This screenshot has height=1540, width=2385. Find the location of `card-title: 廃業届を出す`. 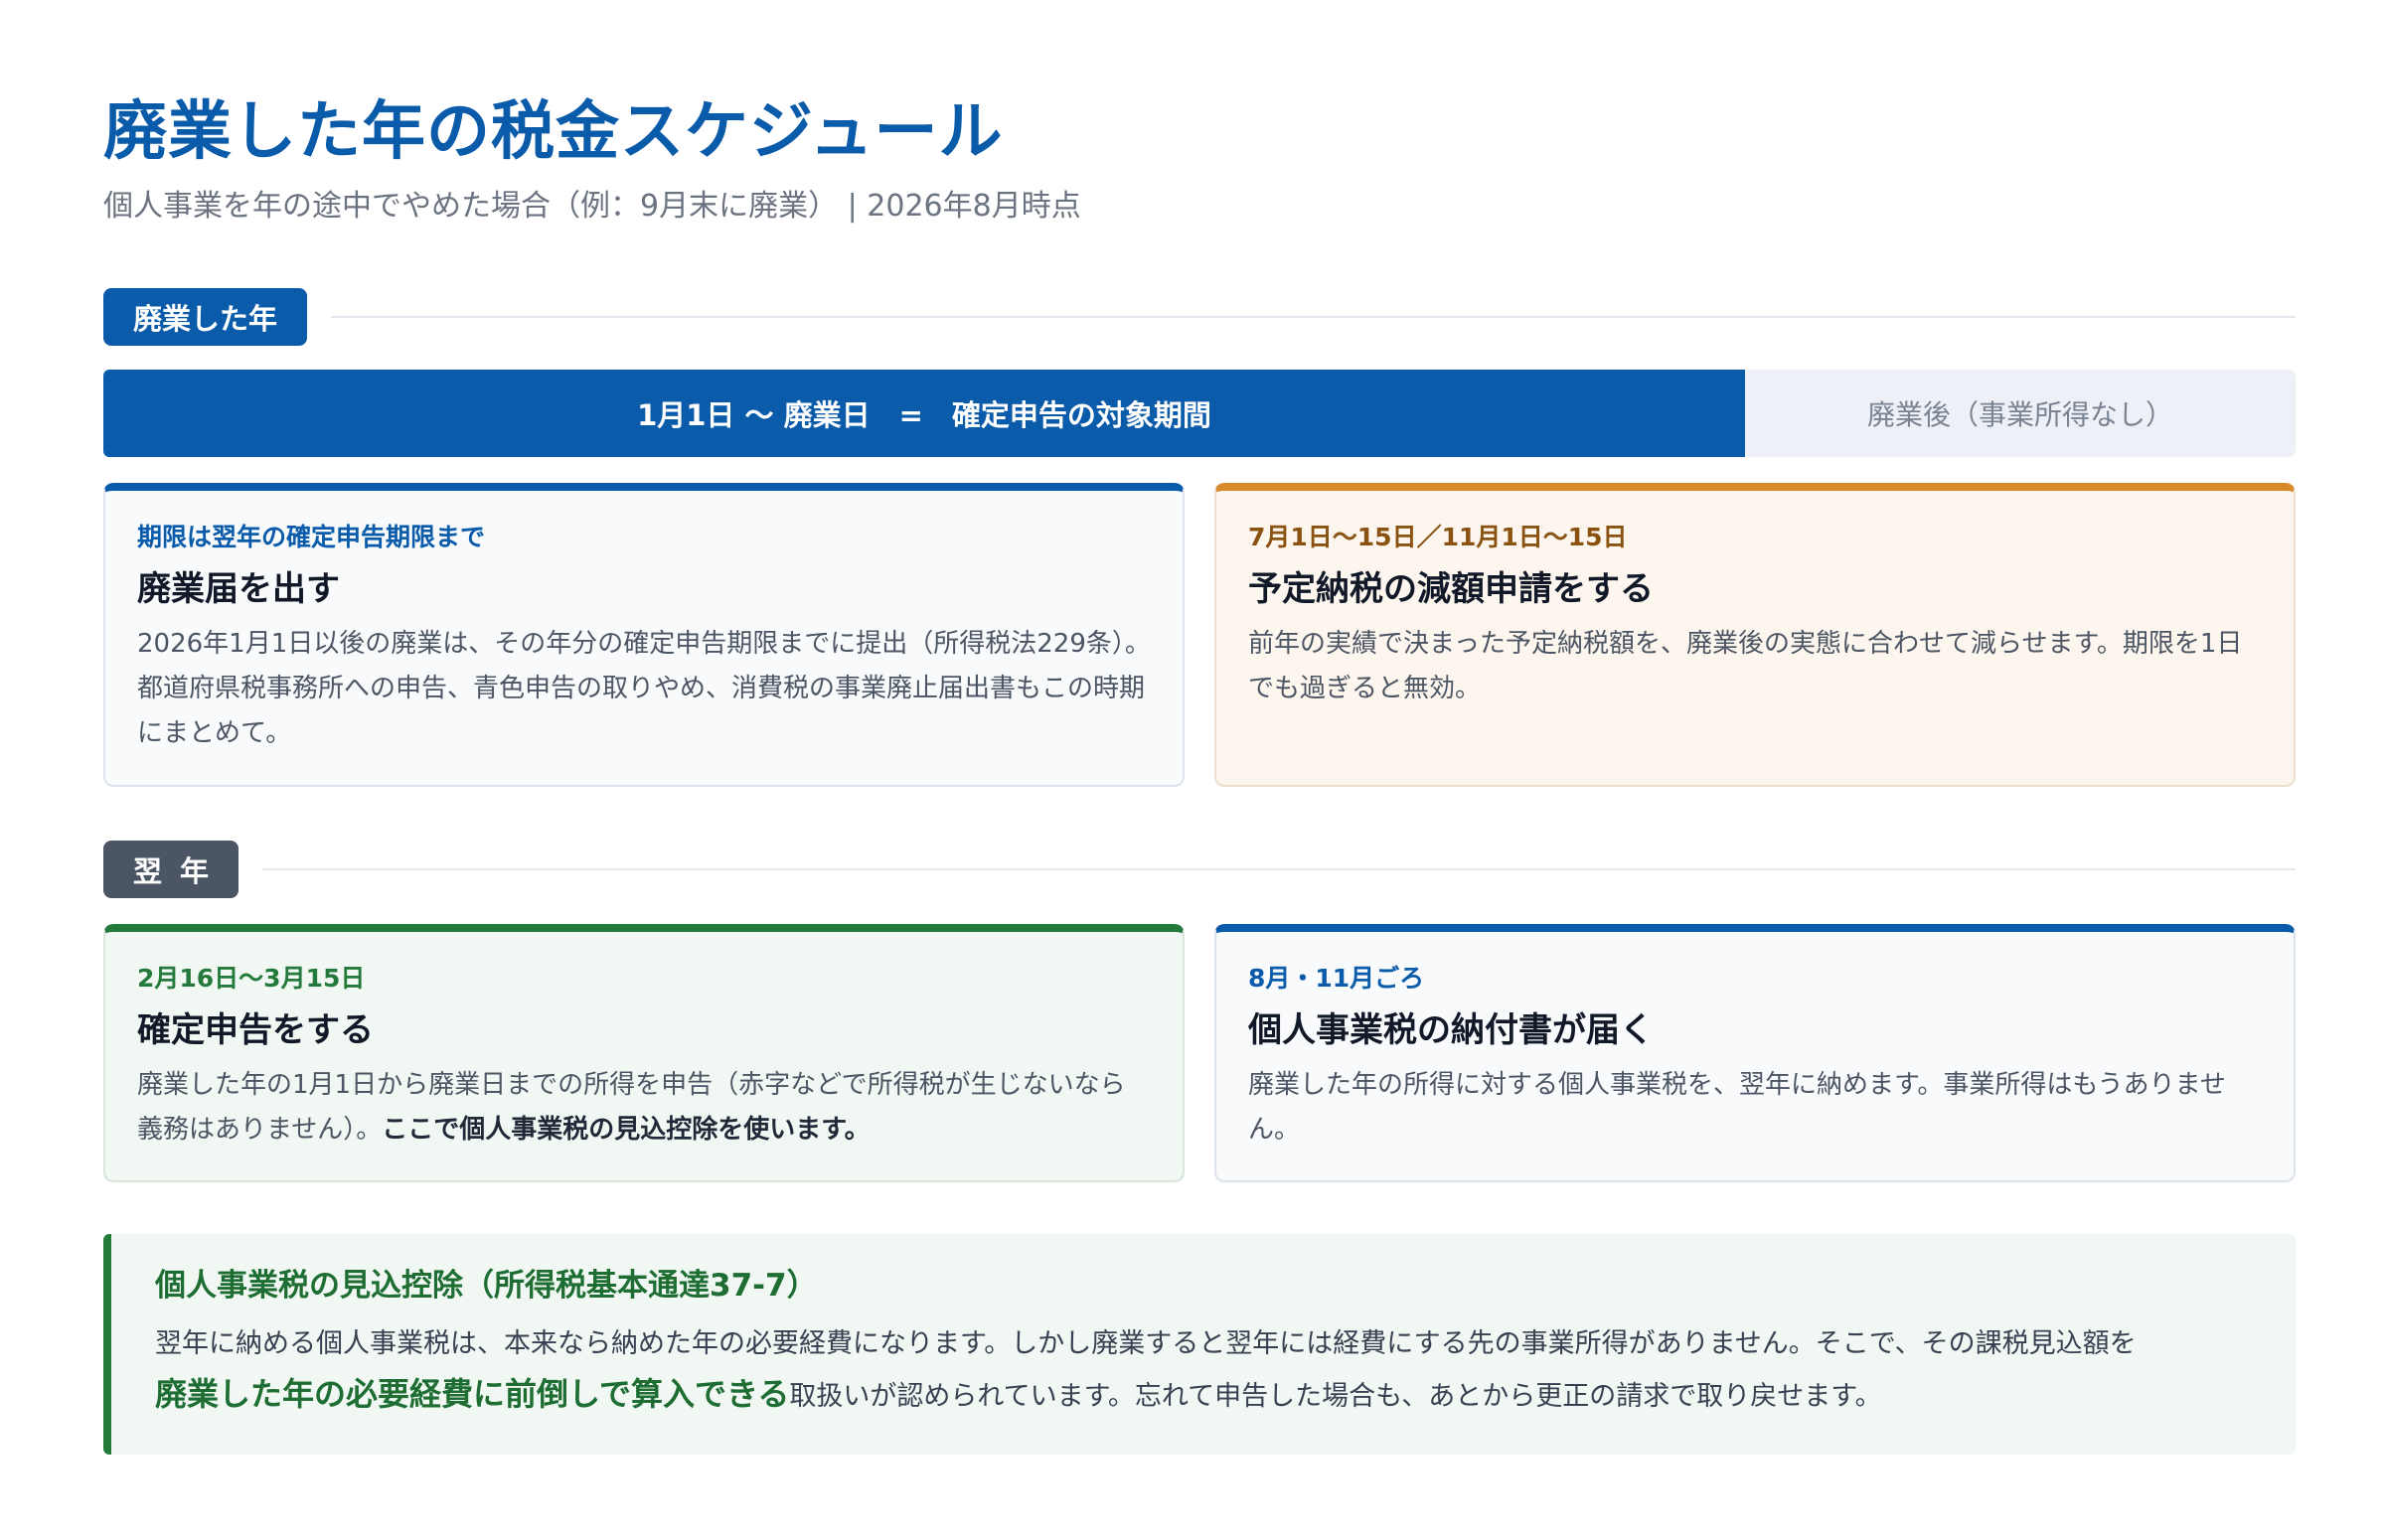

card-title: 廃業届を出す is located at coordinates (238, 589).